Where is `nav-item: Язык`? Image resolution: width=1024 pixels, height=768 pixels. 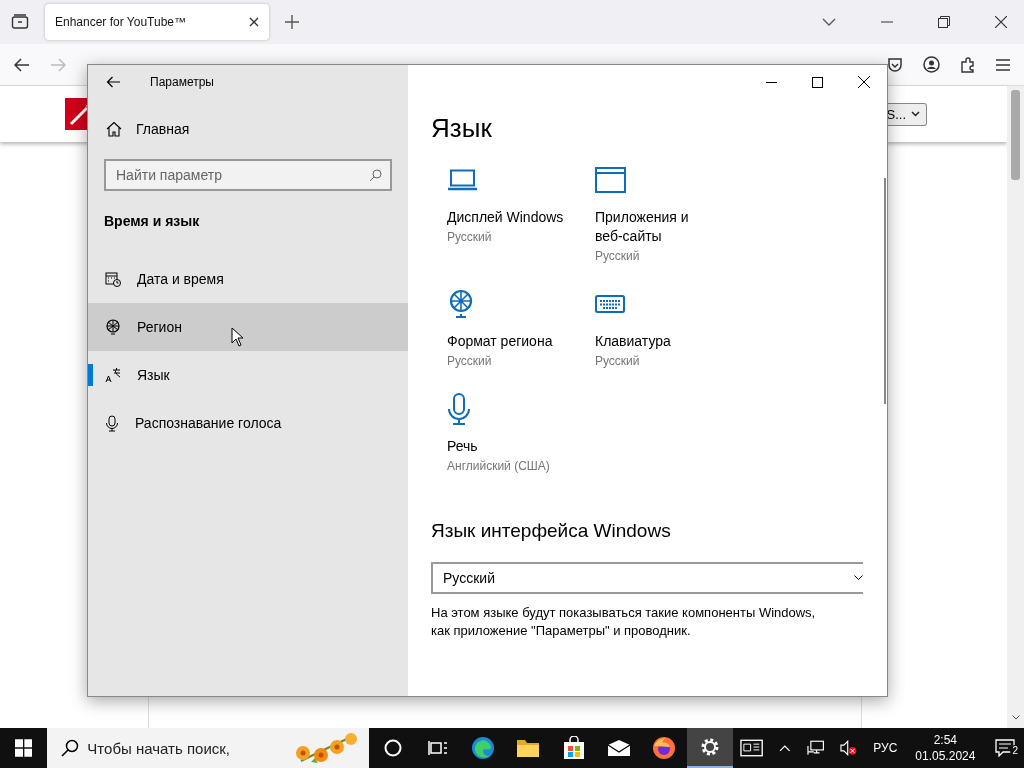
nav-item: Язык is located at coordinates (248, 375).